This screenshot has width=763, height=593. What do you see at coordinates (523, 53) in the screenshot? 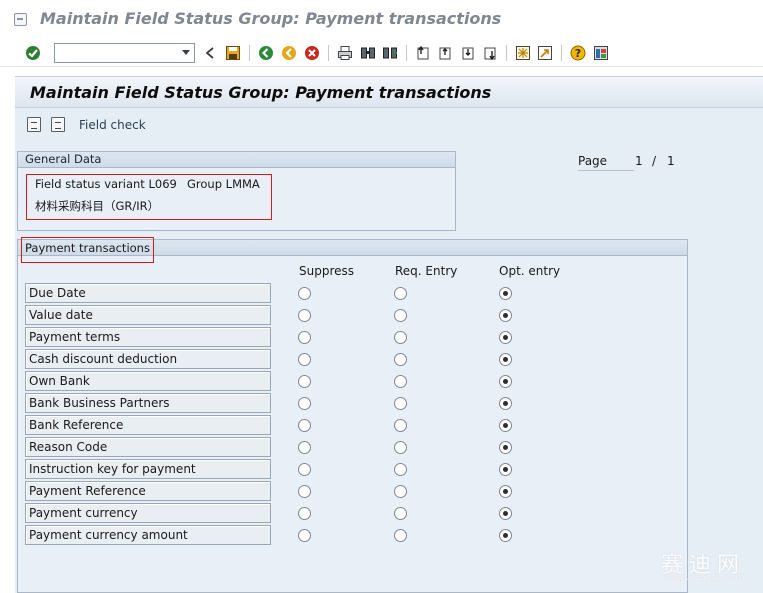
I see `create-session-icon` at bounding box center [523, 53].